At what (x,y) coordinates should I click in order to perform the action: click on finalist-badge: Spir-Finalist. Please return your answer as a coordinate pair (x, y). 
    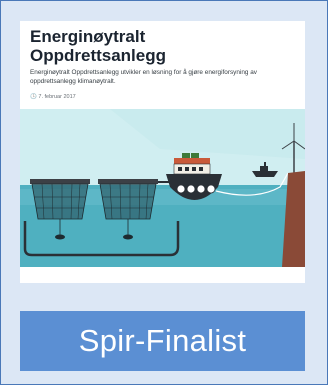
    Looking at the image, I should click on (162, 341).